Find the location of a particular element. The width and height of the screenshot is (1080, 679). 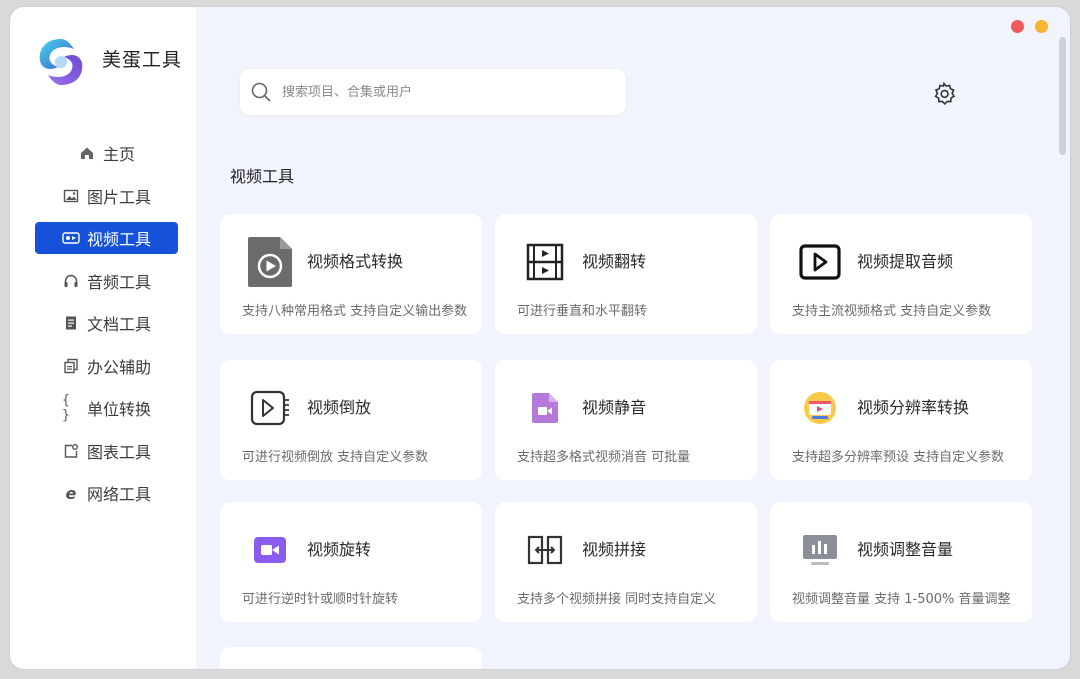

tool-title: 视频拼接 is located at coordinates (614, 549).